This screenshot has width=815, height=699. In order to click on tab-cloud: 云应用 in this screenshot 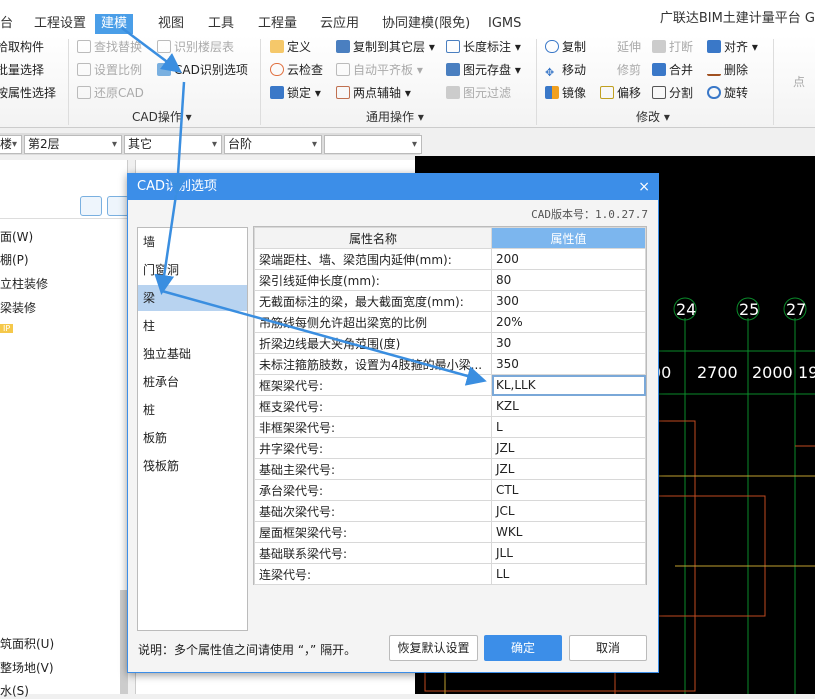, I will do `click(339, 24)`.